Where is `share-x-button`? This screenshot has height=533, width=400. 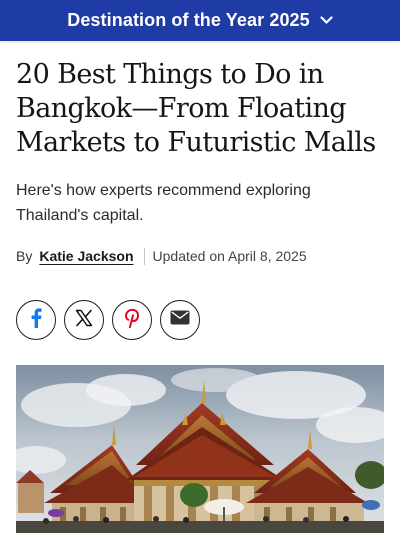
share-x-button is located at coordinates (84, 320).